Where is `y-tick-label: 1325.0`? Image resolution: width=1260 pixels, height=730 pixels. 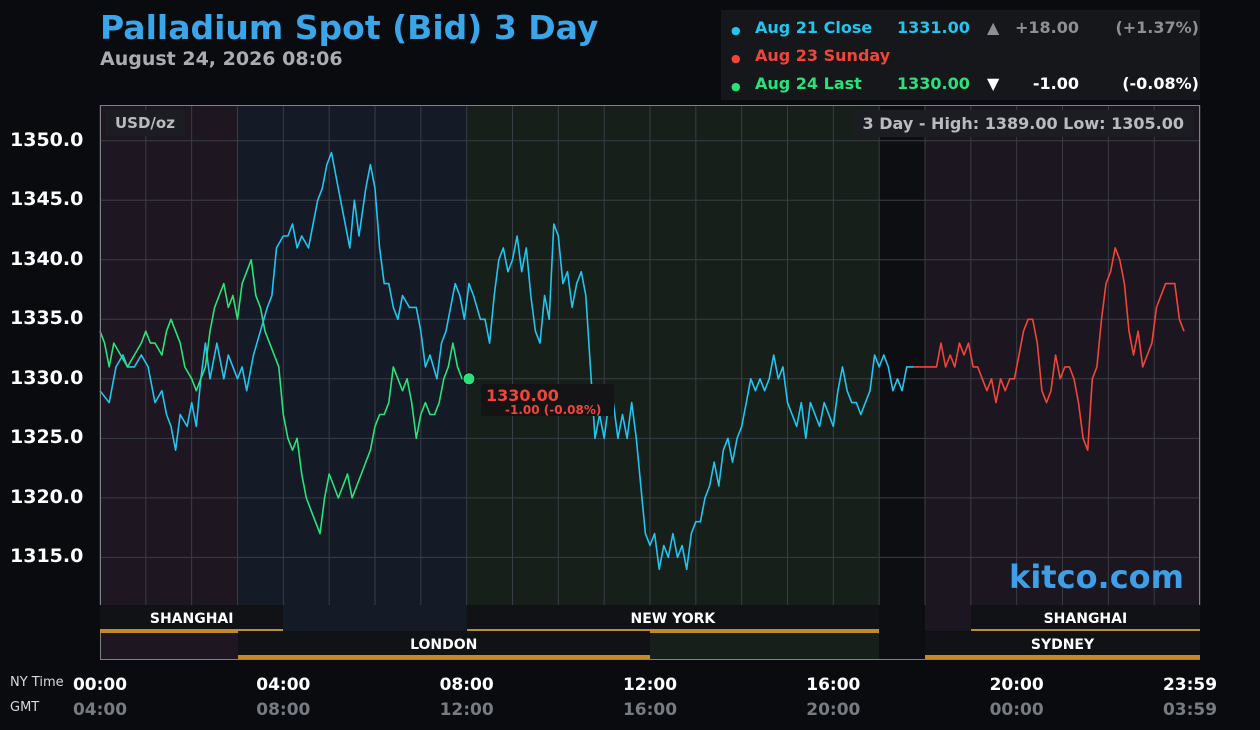 y-tick-label: 1325.0 is located at coordinates (47, 437).